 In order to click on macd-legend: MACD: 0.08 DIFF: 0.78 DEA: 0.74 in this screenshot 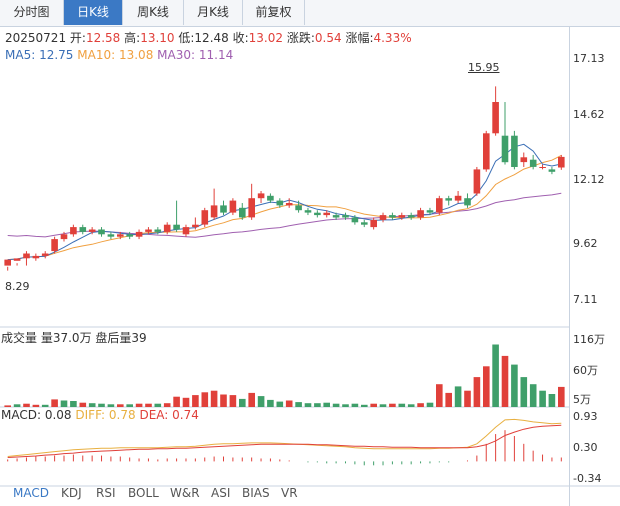, I will do `click(100, 415)`.